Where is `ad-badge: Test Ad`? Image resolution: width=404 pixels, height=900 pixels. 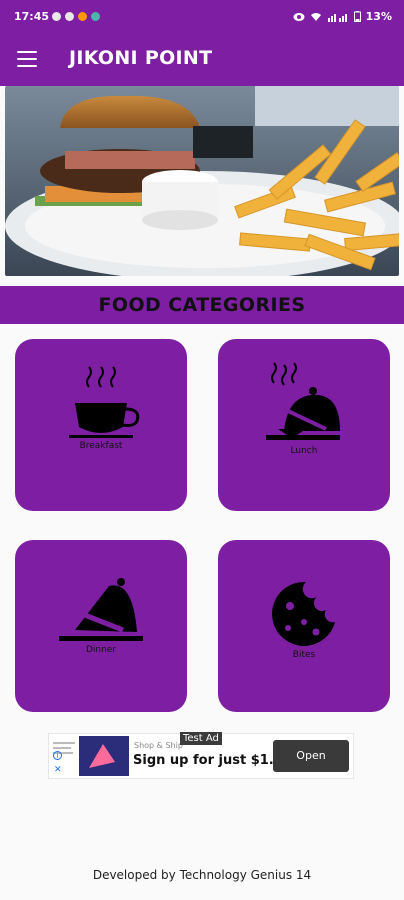
ad-badge: Test Ad is located at coordinates (201, 738).